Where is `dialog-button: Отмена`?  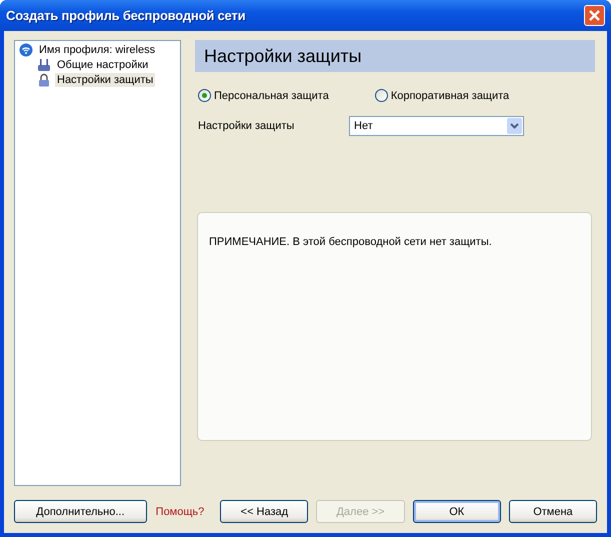 dialog-button: Отмена is located at coordinates (553, 511).